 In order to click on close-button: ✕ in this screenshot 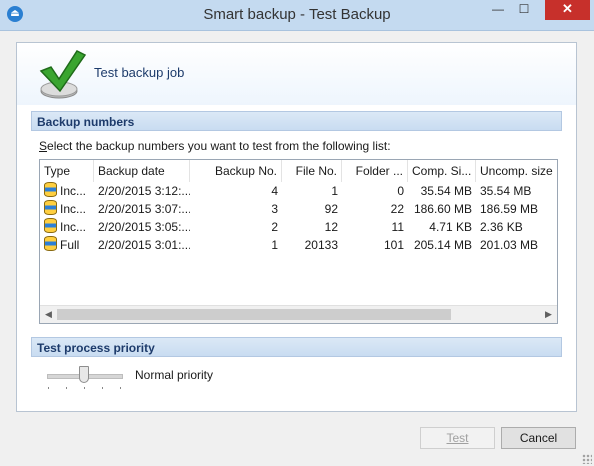, I will do `click(567, 10)`.